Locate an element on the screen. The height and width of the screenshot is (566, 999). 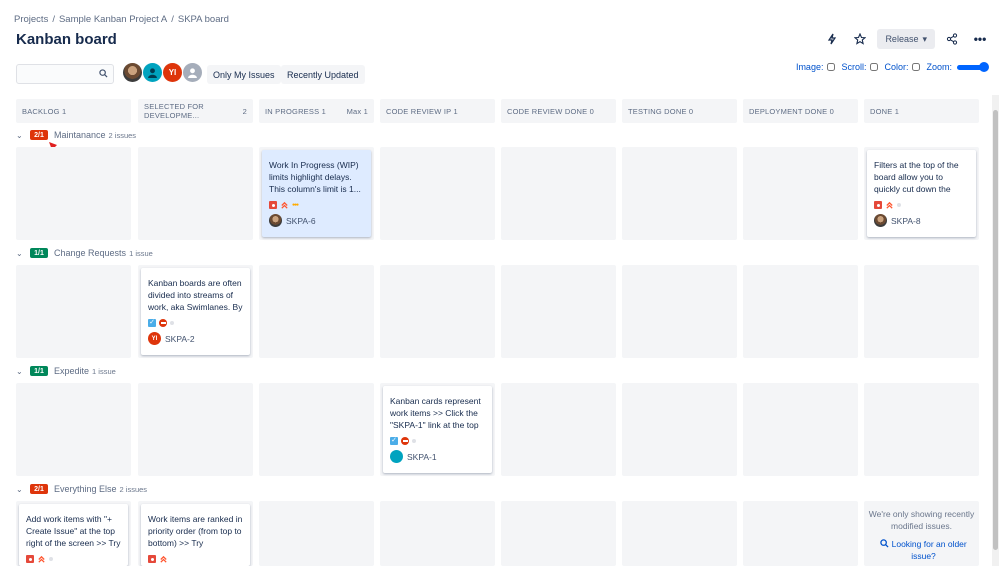
column-title: CODE REVIEW IP 1 is located at coordinates (422, 111).